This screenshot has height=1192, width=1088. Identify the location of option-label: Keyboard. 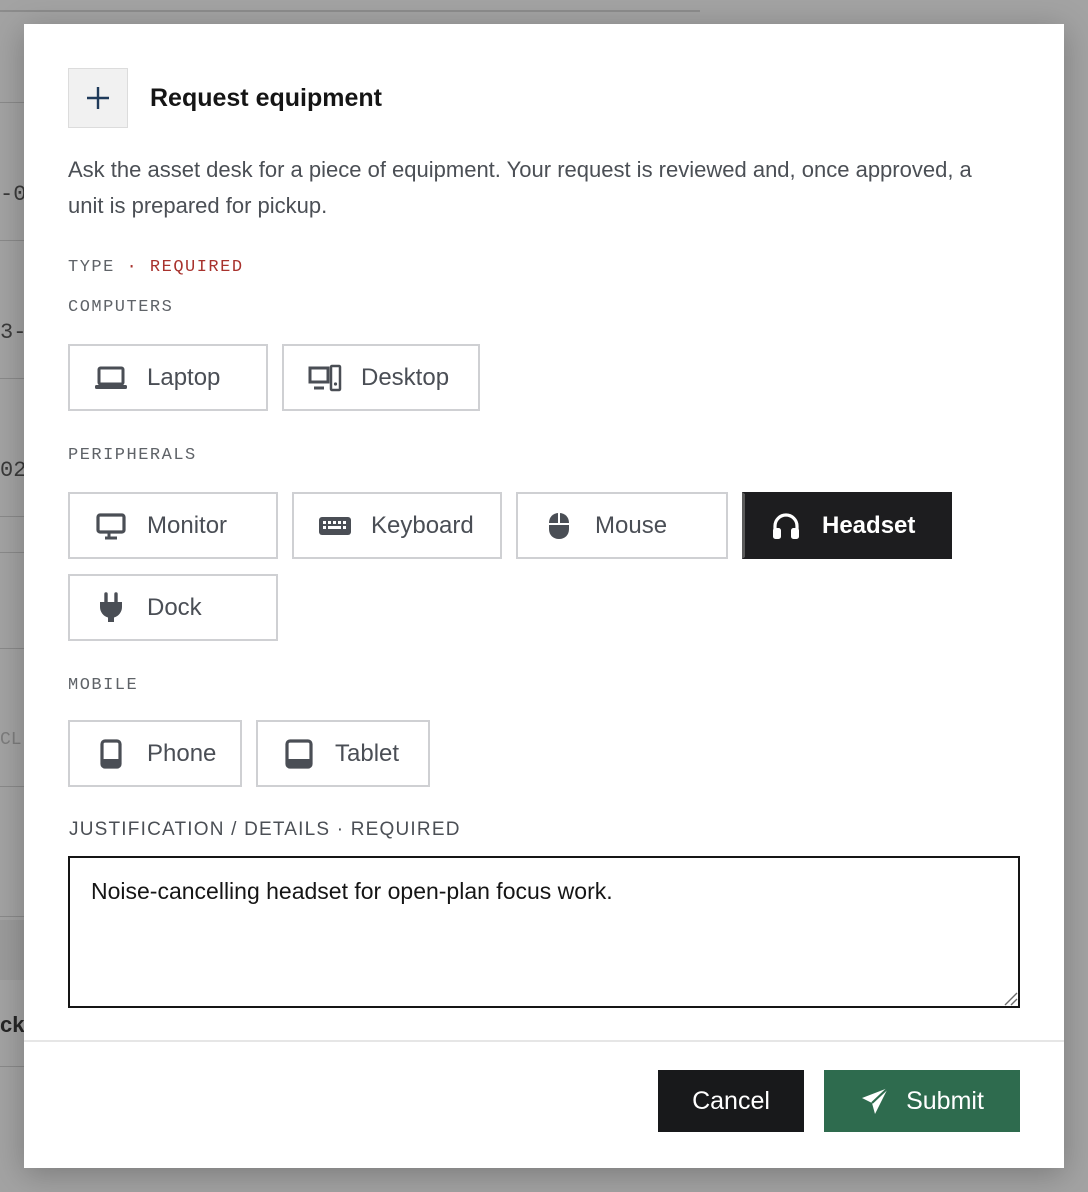
(422, 525).